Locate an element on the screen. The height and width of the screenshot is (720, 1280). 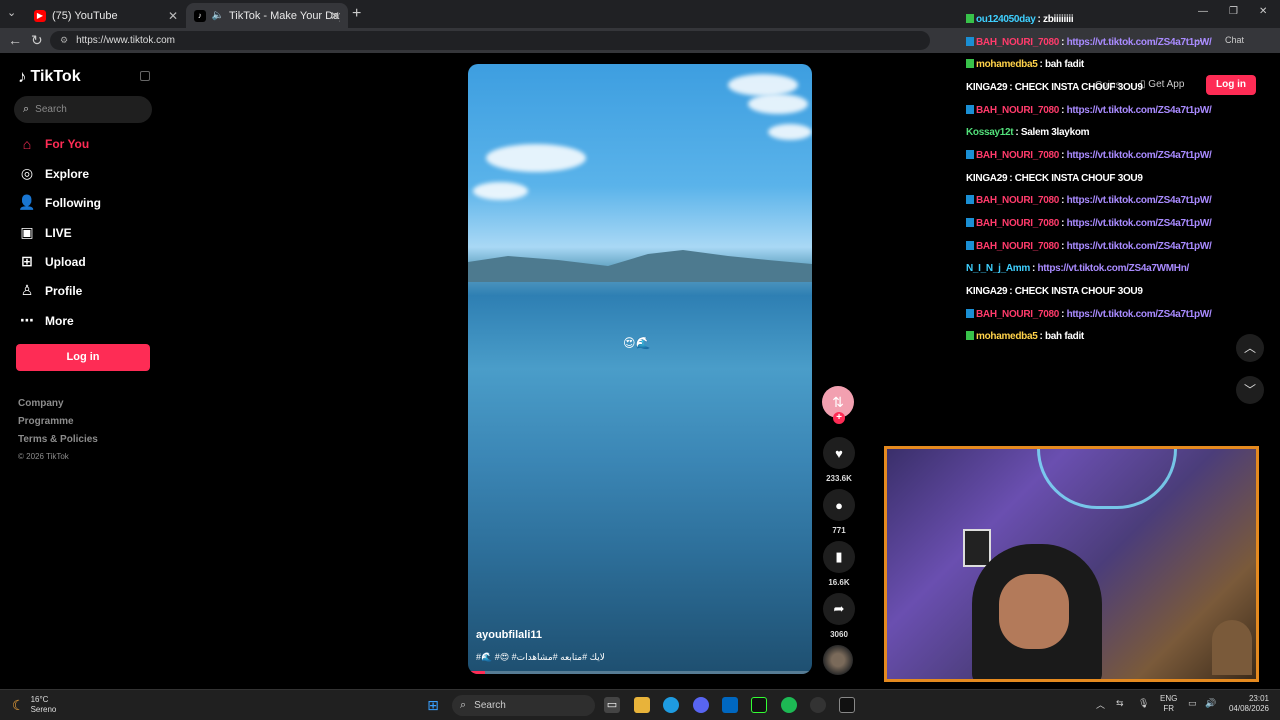
music-disc is located at coordinates (838, 660).